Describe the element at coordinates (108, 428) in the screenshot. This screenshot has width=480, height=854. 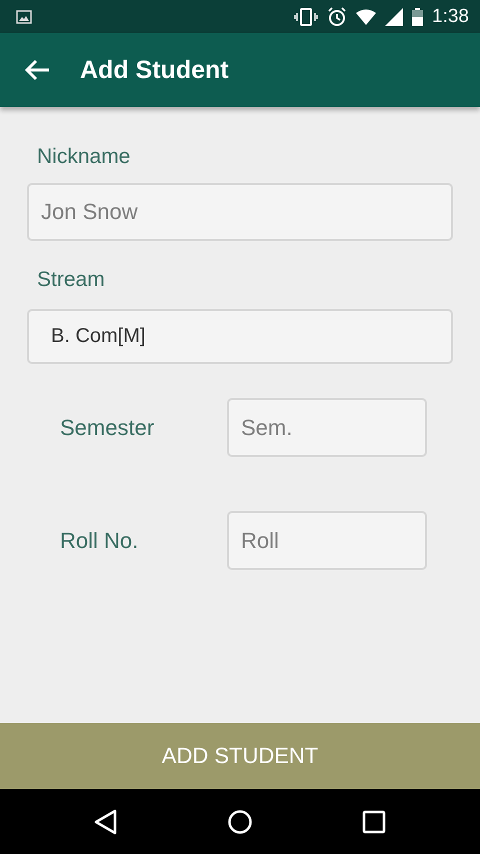
I see `semester-label: Semester` at that location.